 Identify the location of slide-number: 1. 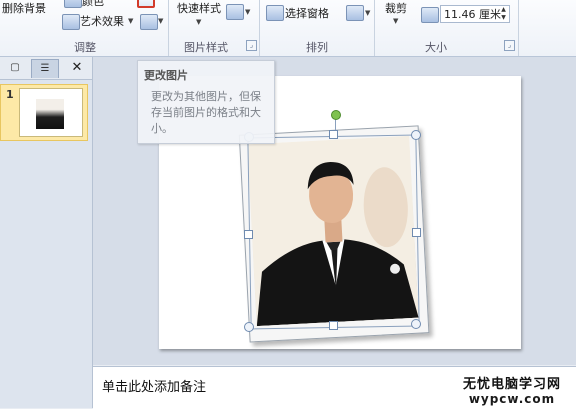
(10, 94).